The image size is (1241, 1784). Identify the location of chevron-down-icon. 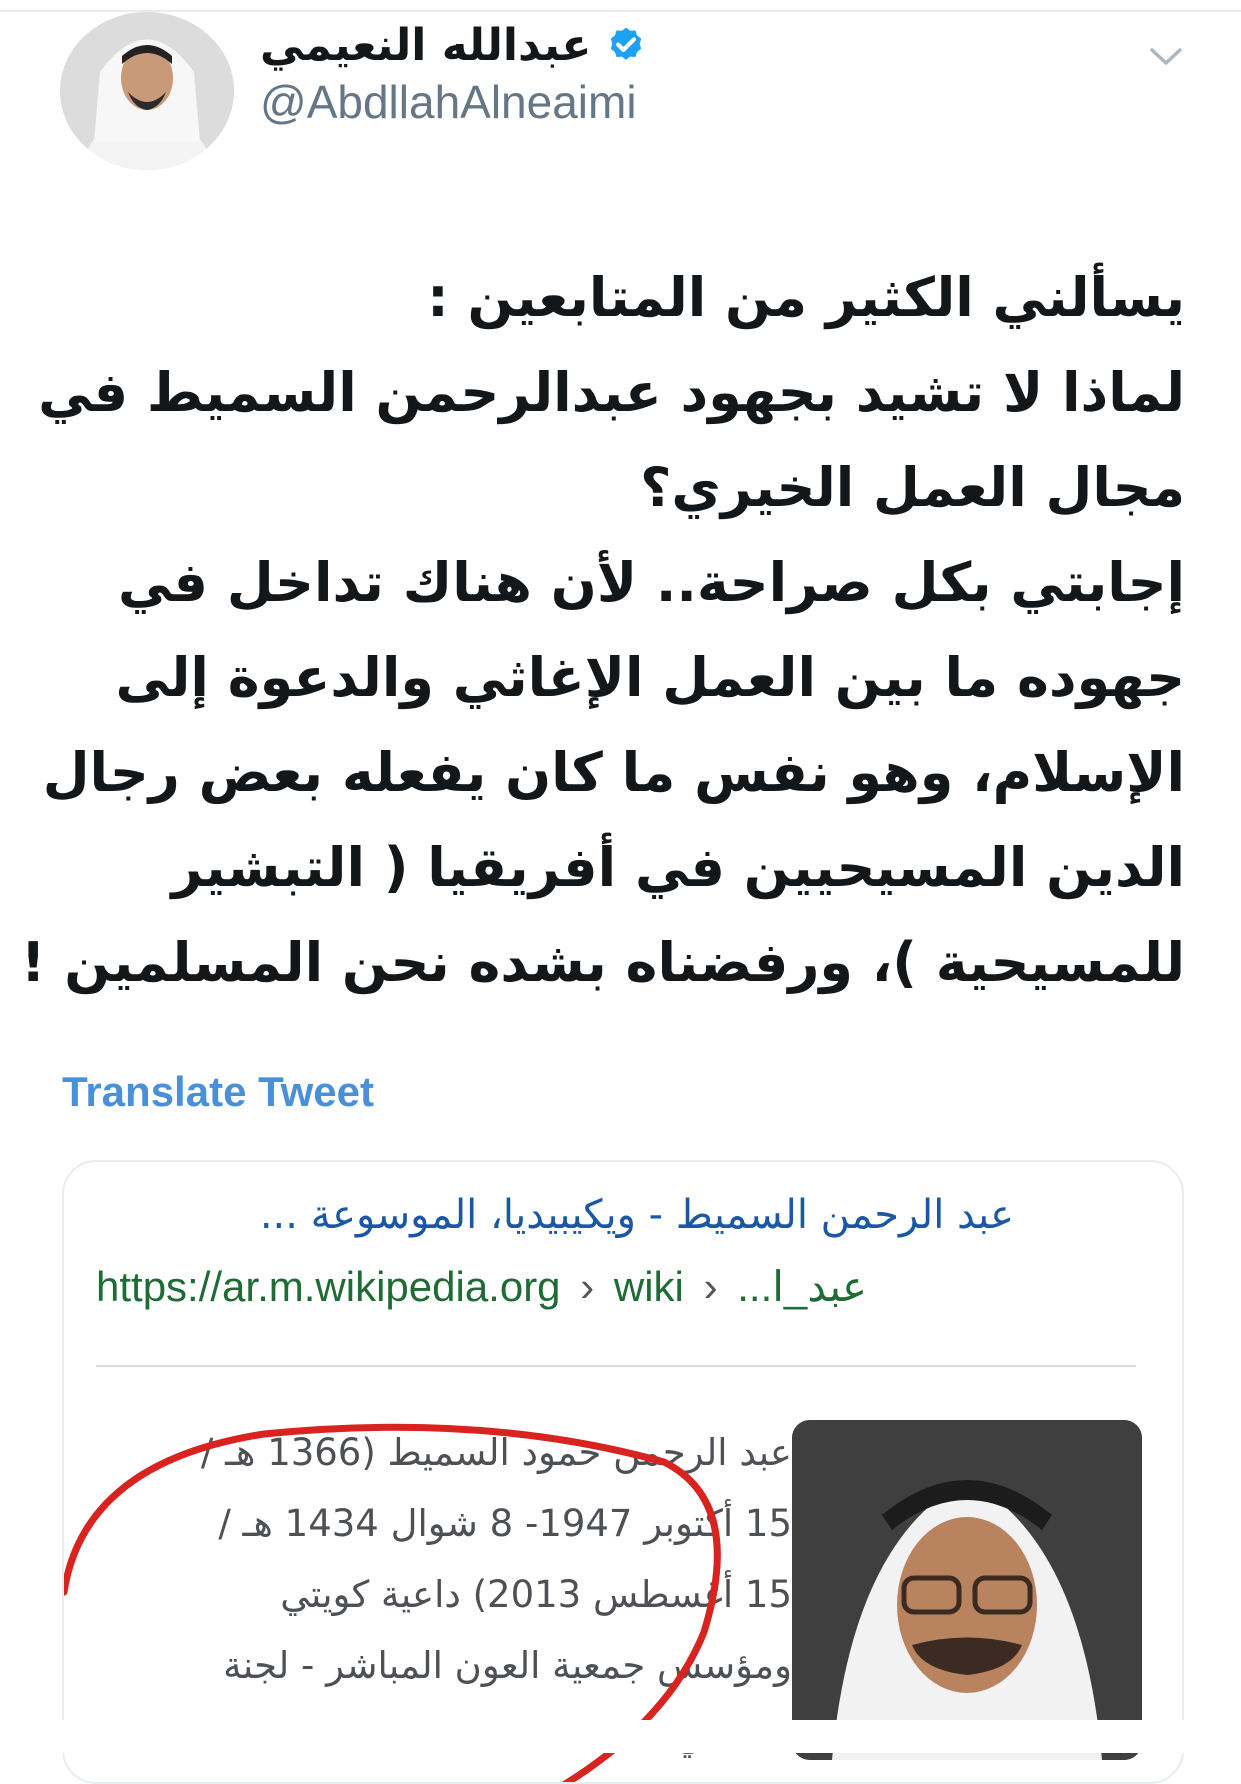
(1166, 56).